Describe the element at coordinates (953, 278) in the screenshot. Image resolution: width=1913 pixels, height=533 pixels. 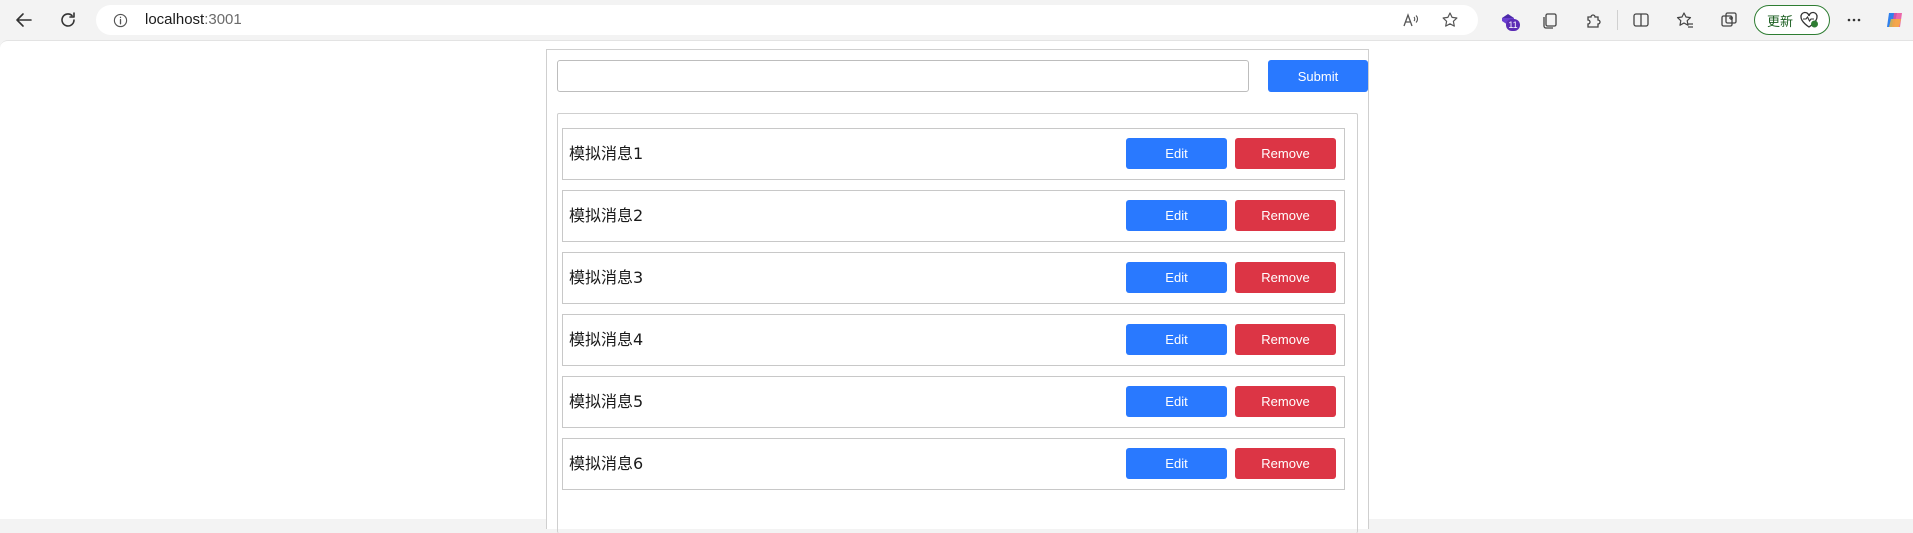
I see `list-item: 模拟消息3 Edit Remove` at that location.